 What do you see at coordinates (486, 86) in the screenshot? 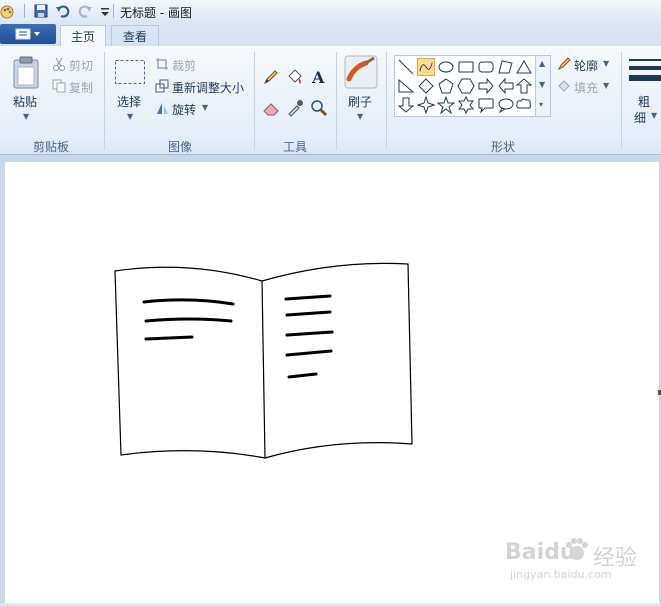
I see `right-arrow-shape-icon` at bounding box center [486, 86].